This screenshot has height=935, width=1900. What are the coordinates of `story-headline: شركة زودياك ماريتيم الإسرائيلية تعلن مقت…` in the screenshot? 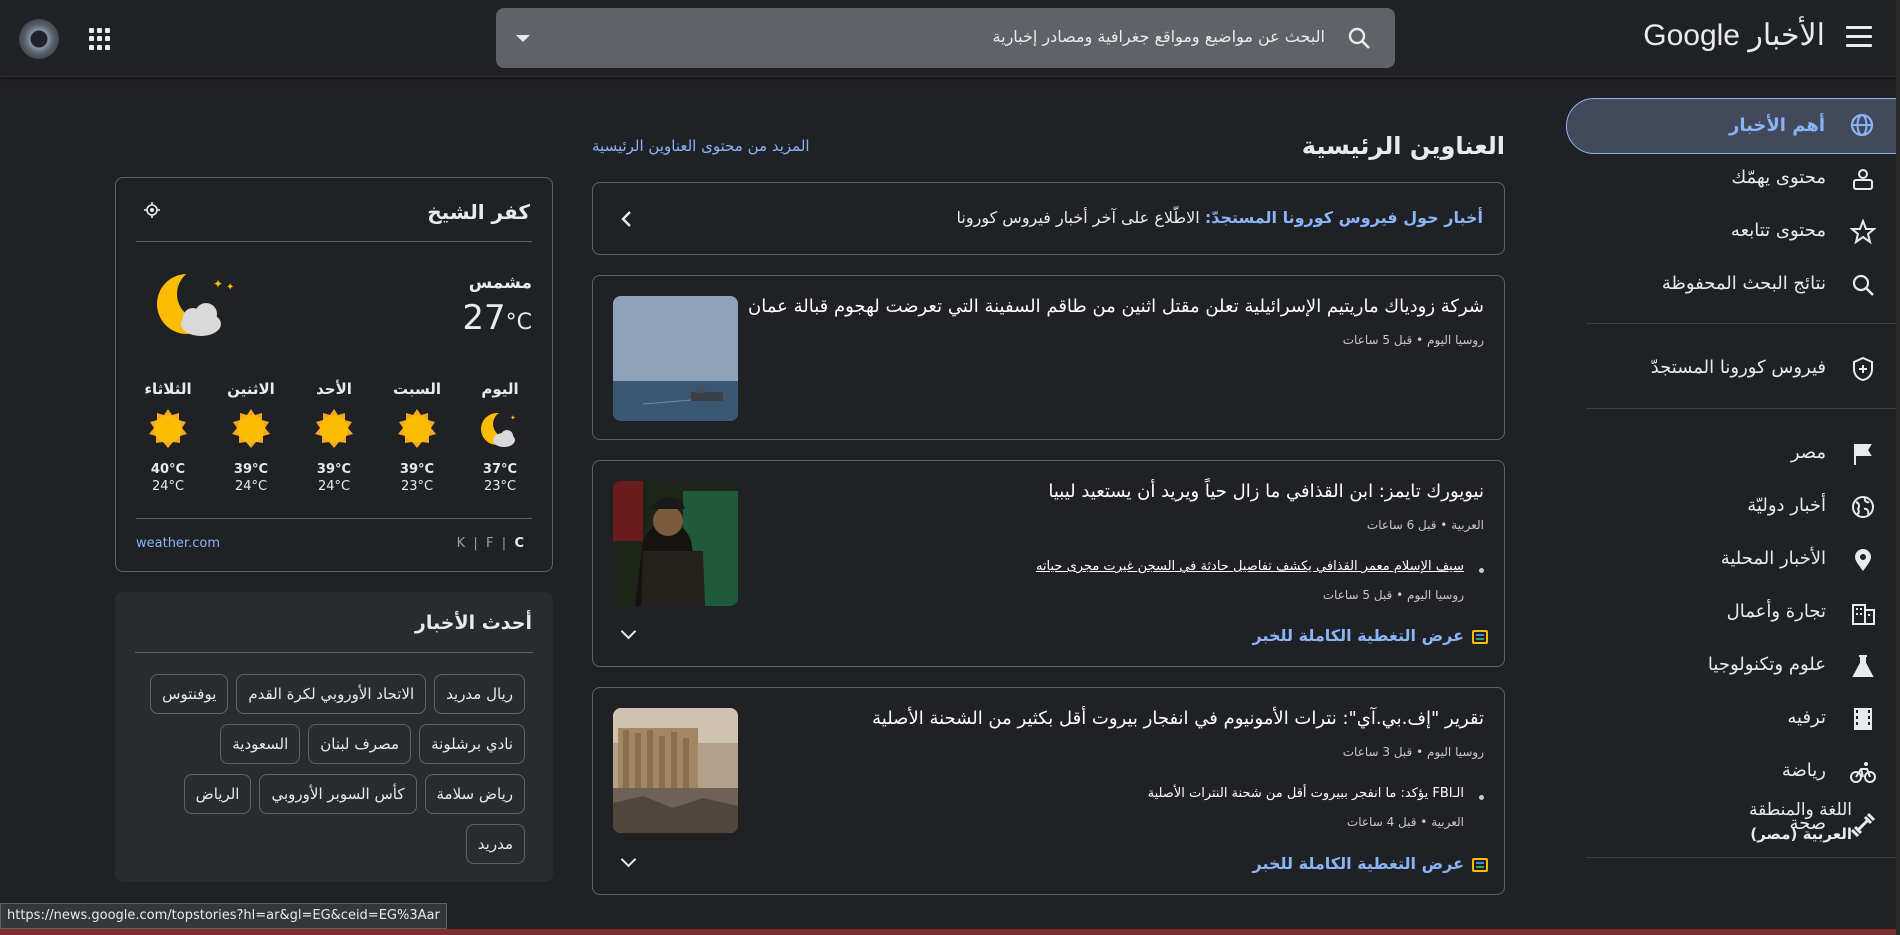 It's located at (1116, 306).